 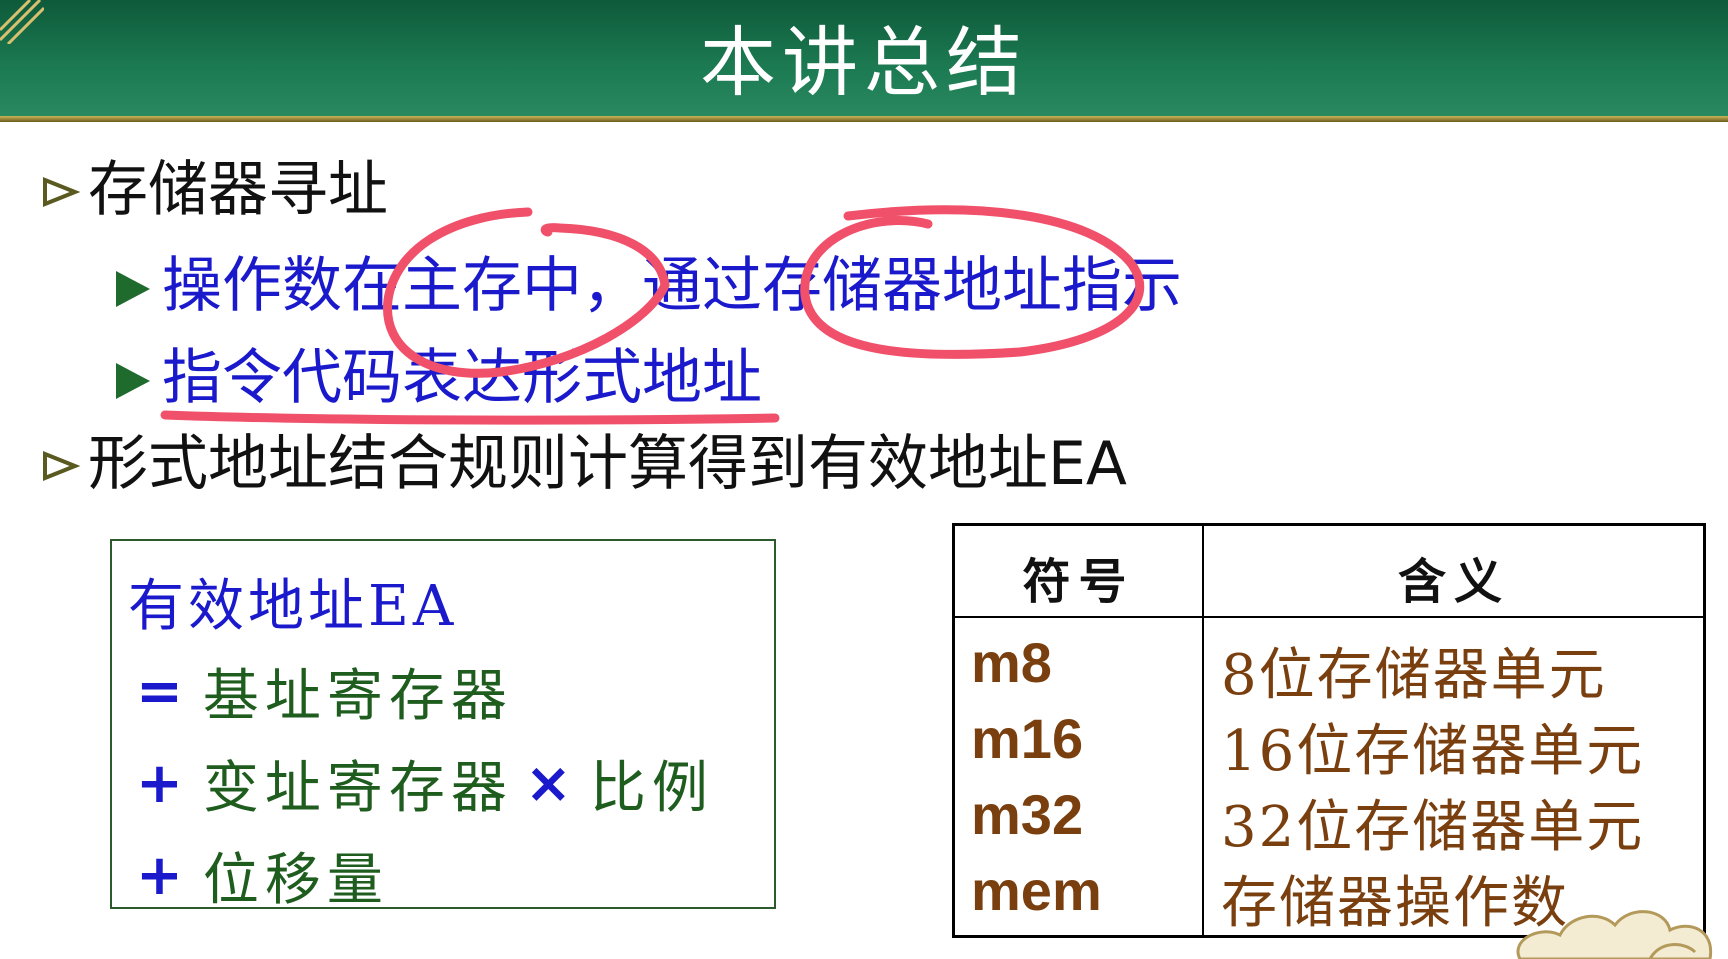 What do you see at coordinates (1036, 890) in the screenshot?
I see `table-cell-symbol: mem` at bounding box center [1036, 890].